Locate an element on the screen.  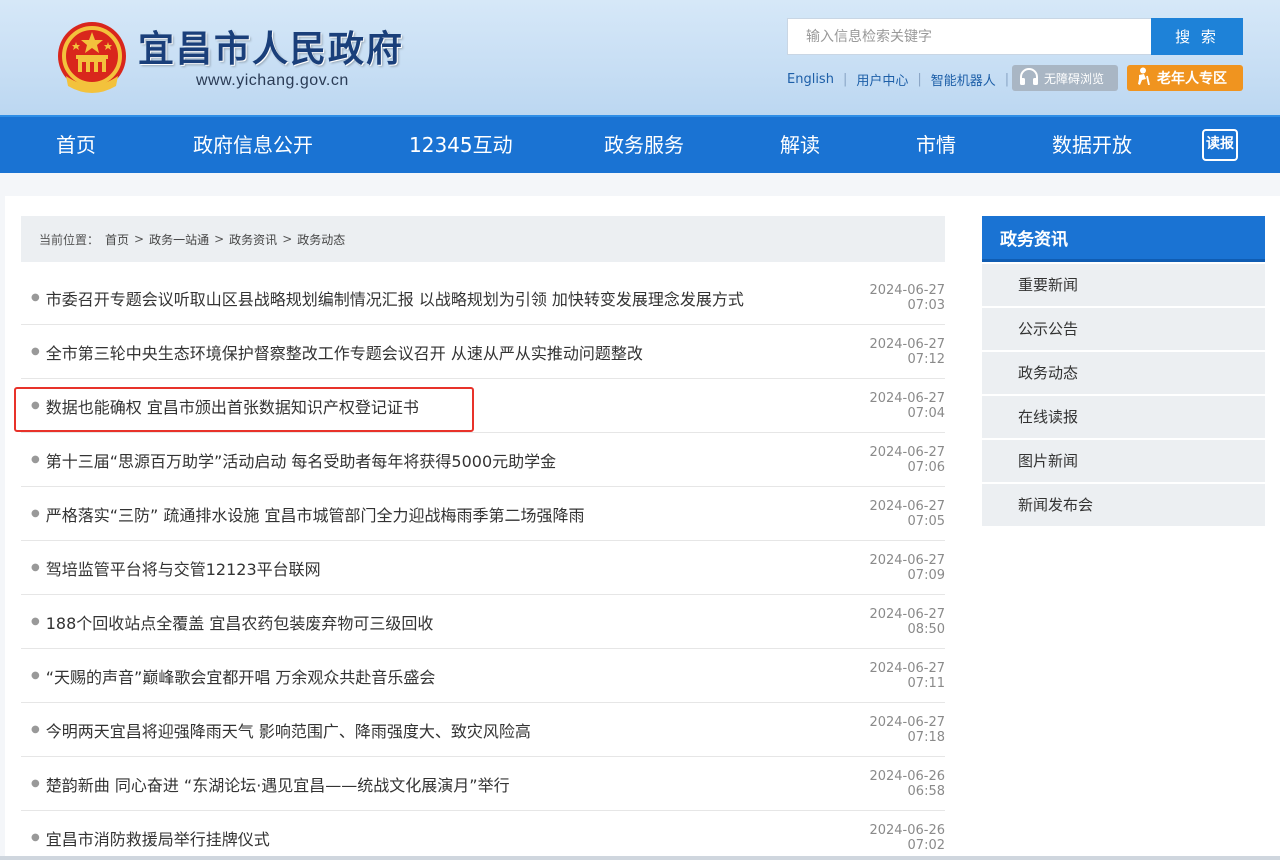
news-date: 2024-06-27 07:05 is located at coordinates (907, 513).